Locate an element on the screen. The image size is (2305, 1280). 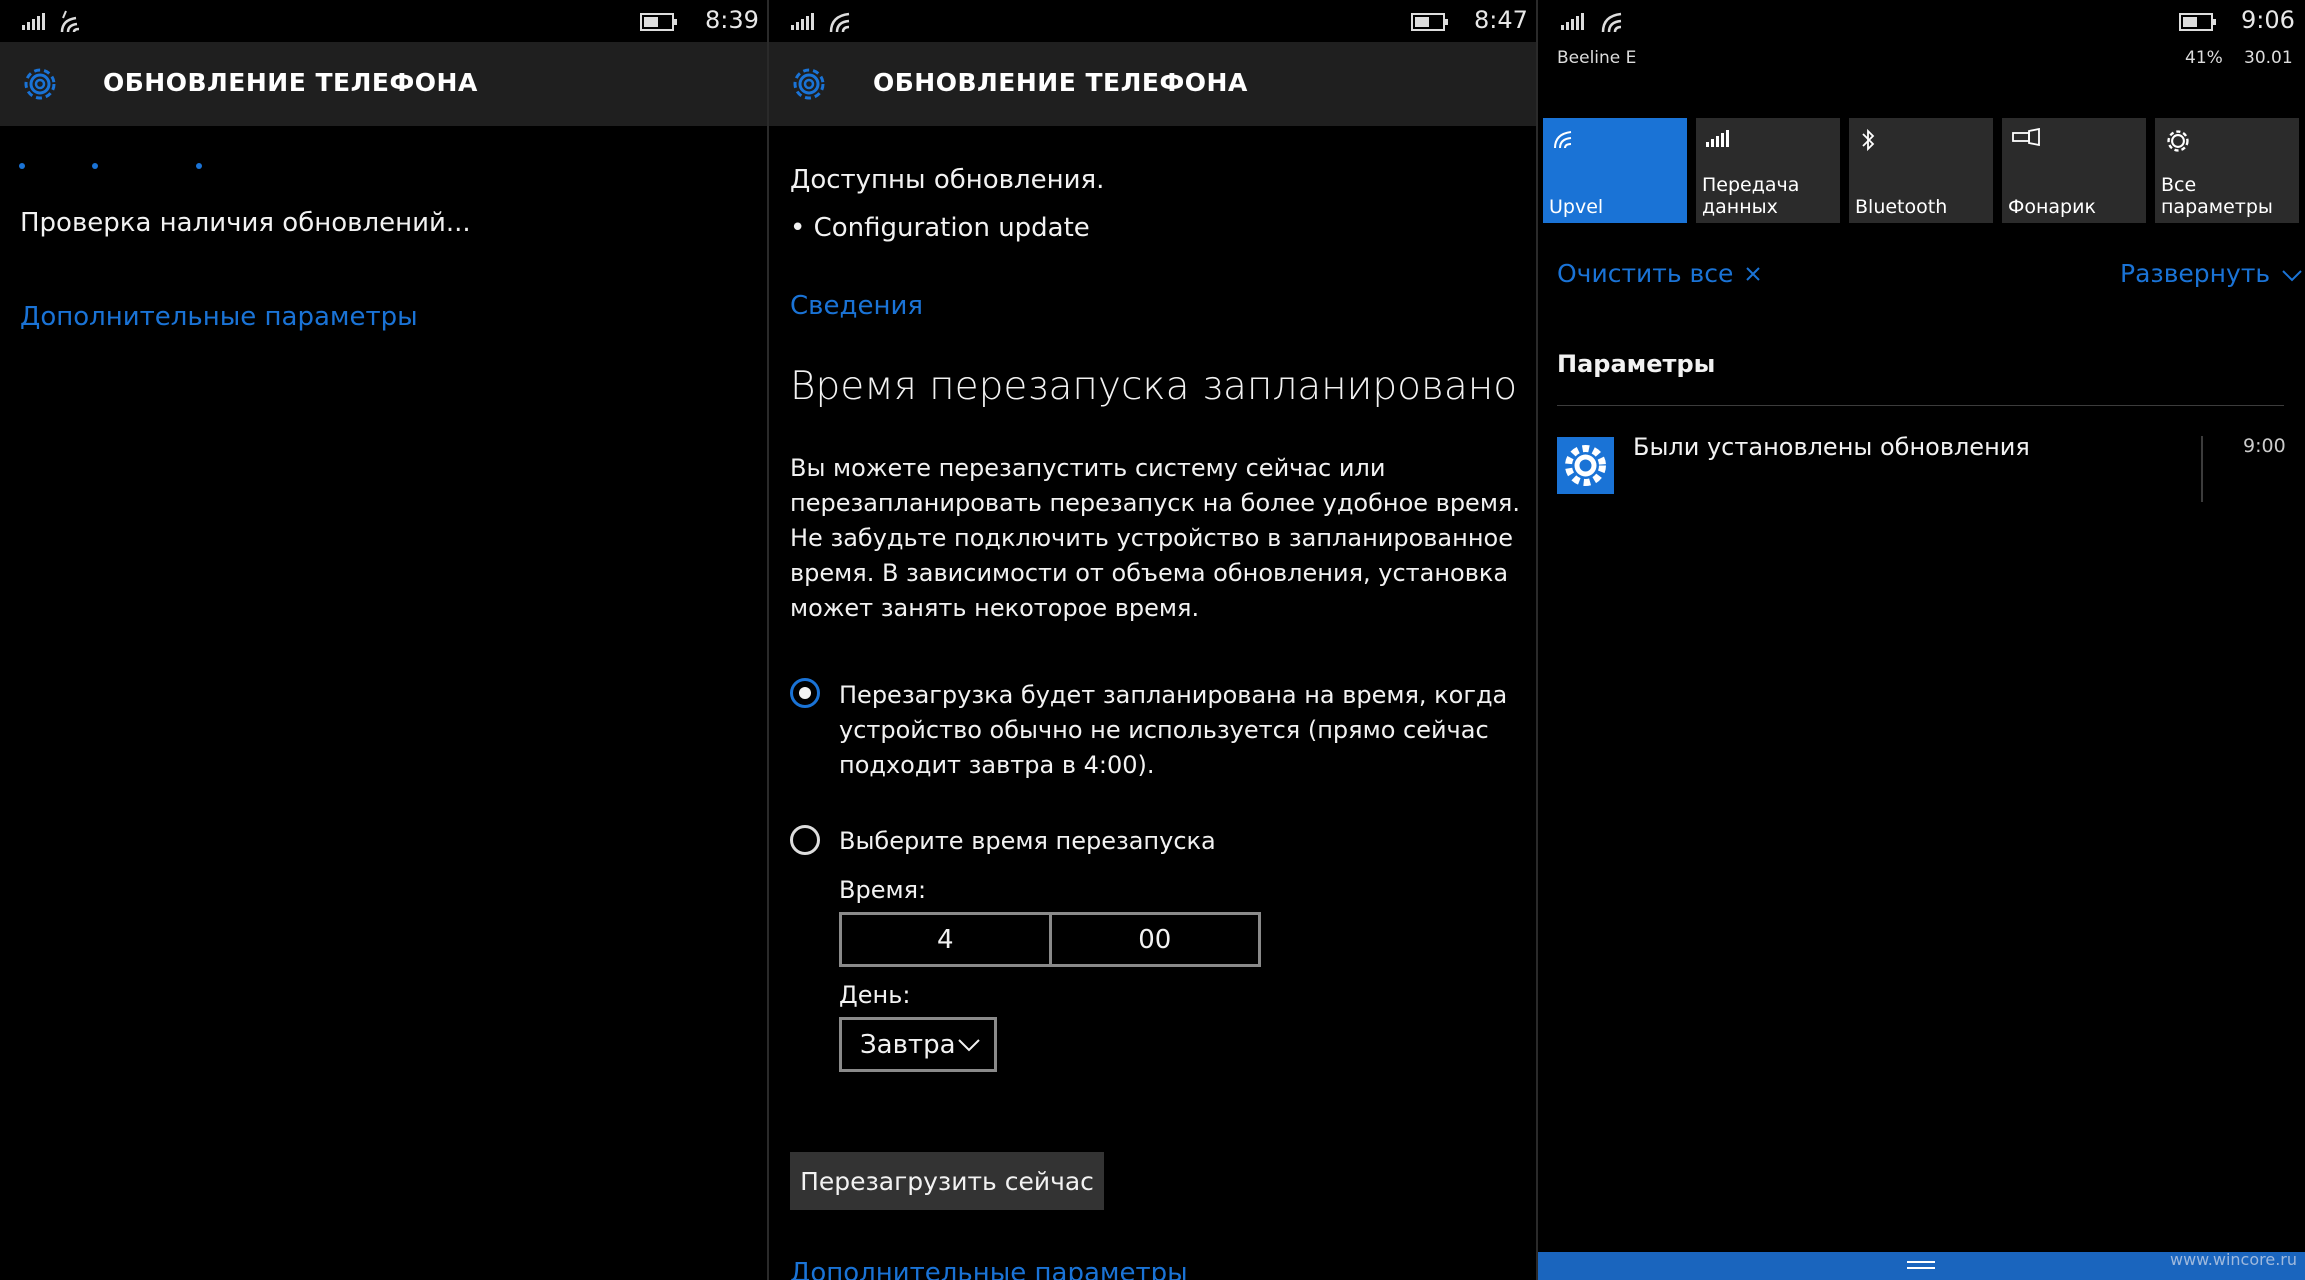
clock: 8:47 is located at coordinates (1501, 20).